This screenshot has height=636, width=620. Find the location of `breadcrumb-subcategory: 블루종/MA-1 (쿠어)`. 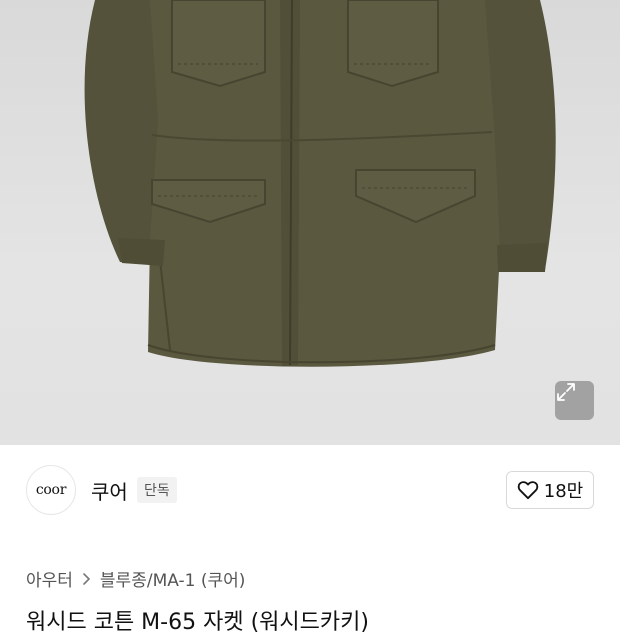

breadcrumb-subcategory: 블루종/MA-1 (쿠어) is located at coordinates (172, 578).